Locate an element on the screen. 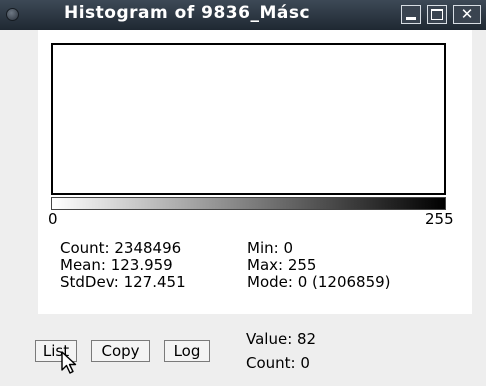  stat-count: Count: 2348496 is located at coordinates (121, 248).